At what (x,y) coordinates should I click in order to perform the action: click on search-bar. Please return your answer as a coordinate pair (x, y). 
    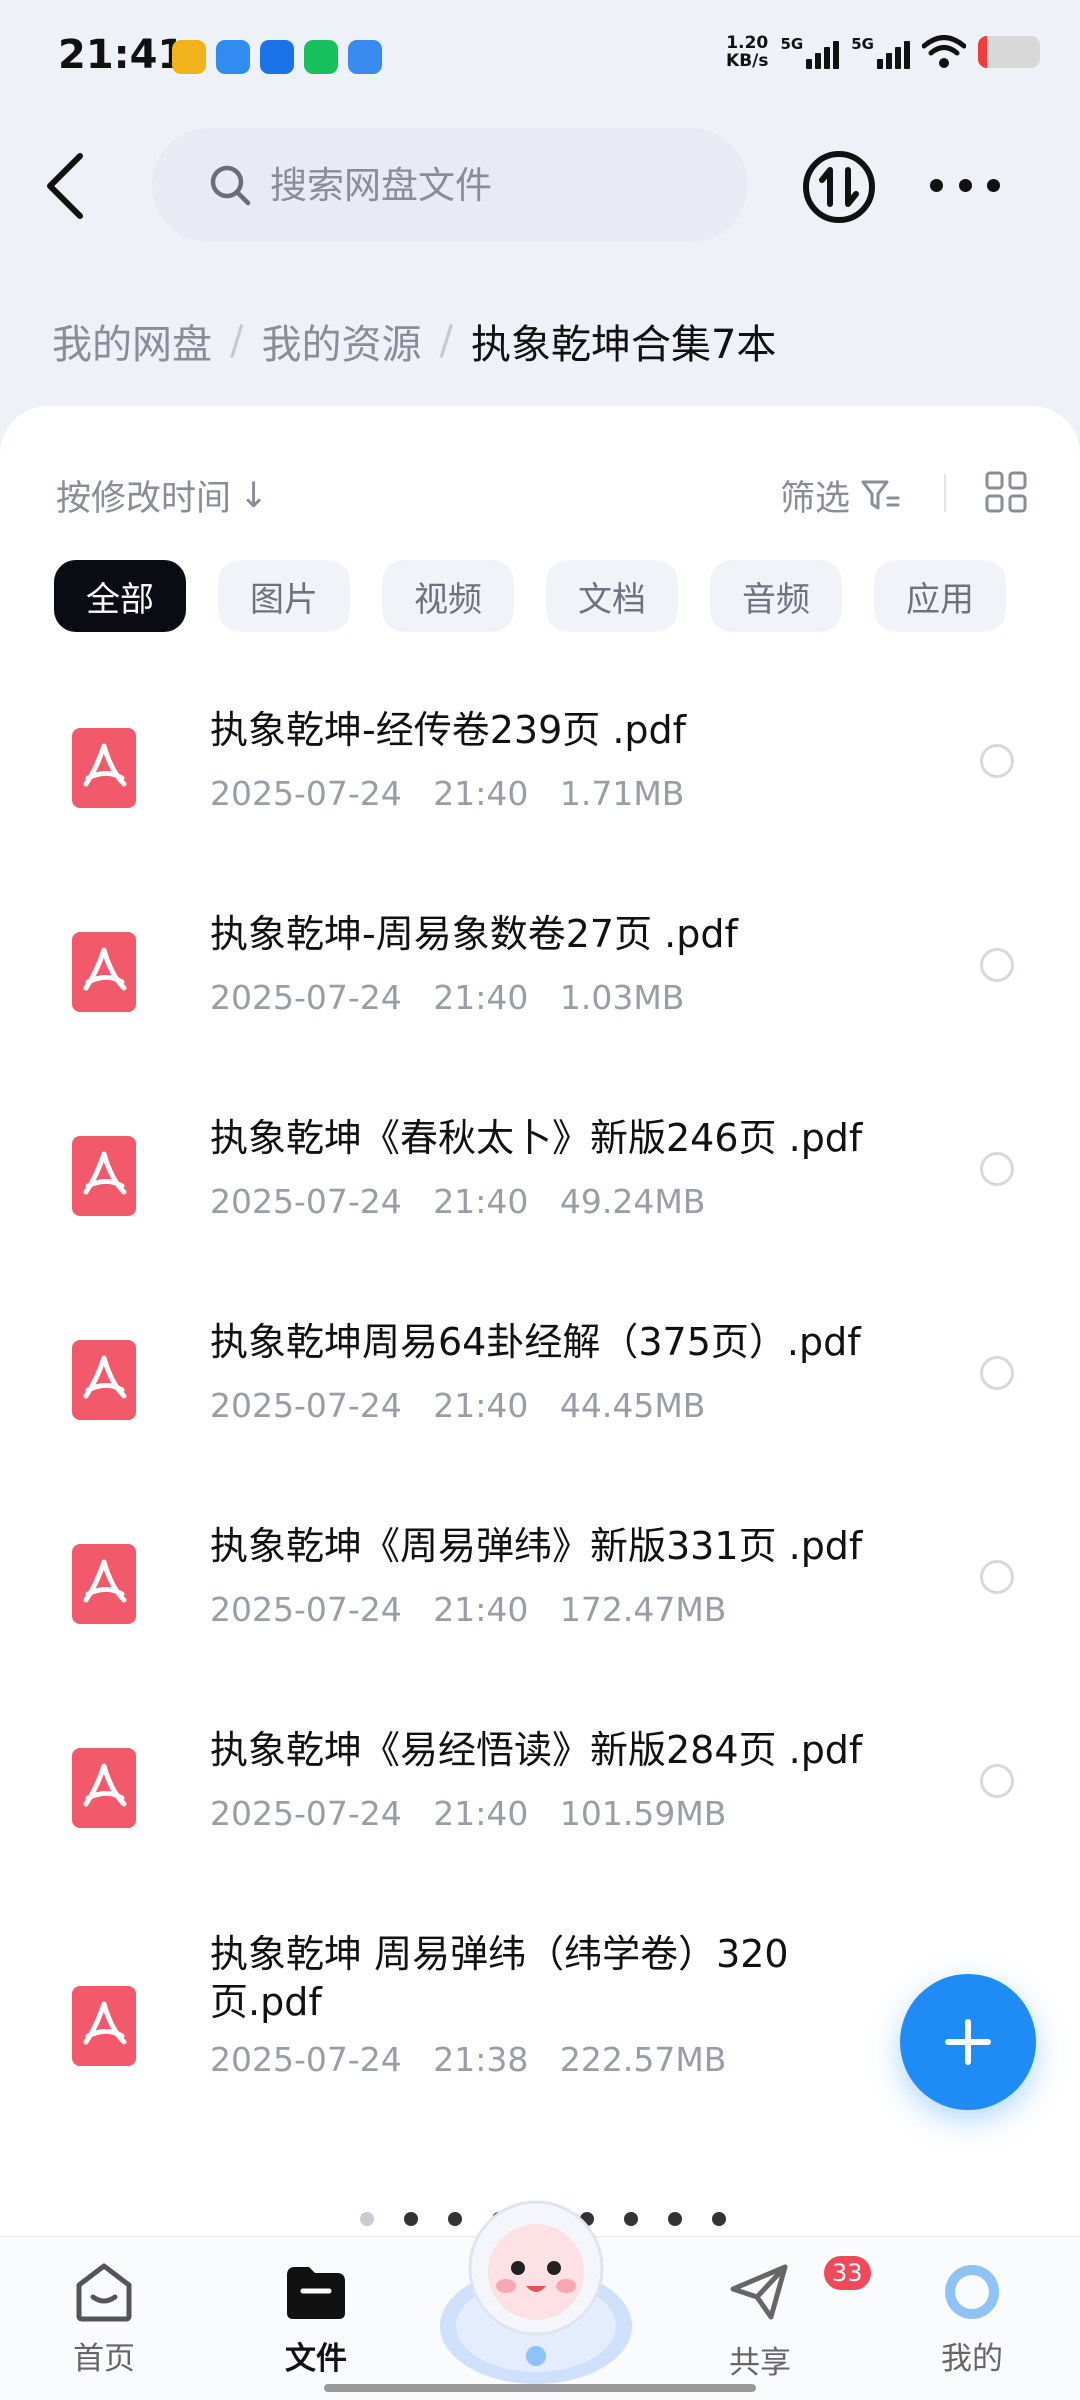
    Looking at the image, I should click on (450, 185).